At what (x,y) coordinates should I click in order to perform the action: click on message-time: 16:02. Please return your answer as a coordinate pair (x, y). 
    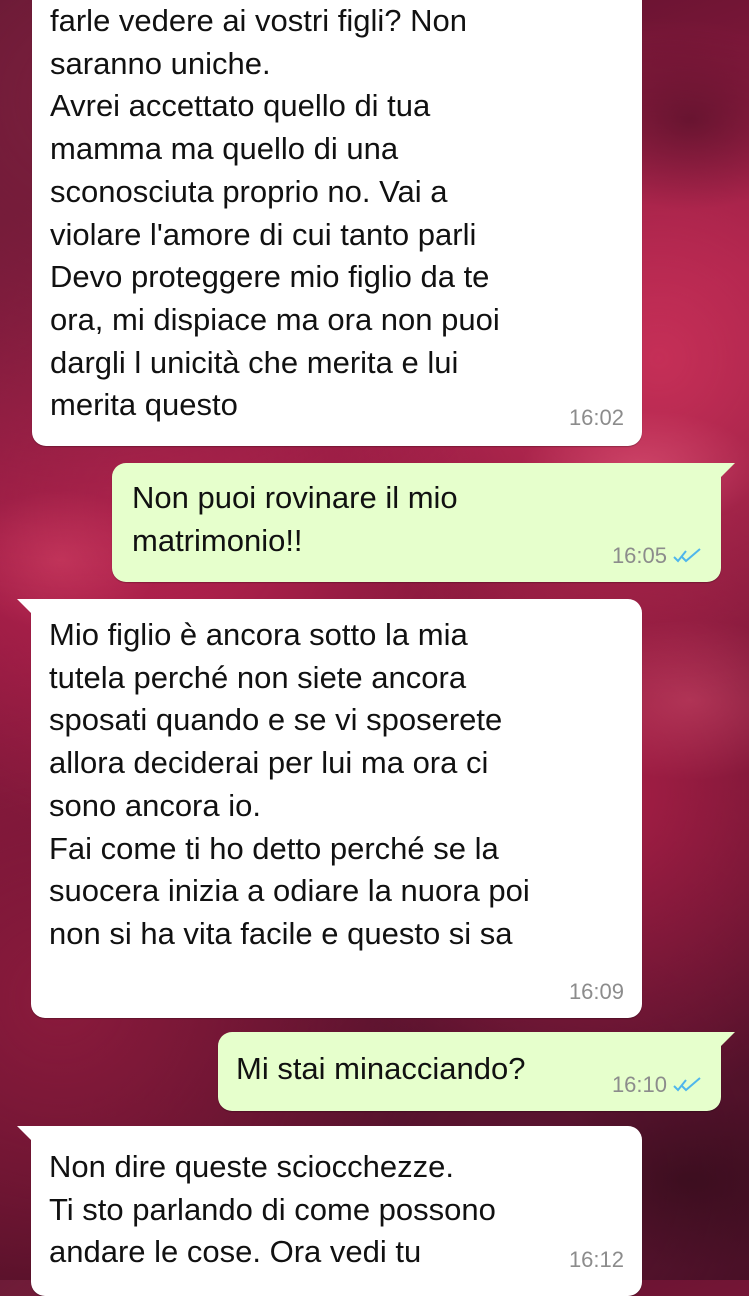
    Looking at the image, I should click on (596, 417).